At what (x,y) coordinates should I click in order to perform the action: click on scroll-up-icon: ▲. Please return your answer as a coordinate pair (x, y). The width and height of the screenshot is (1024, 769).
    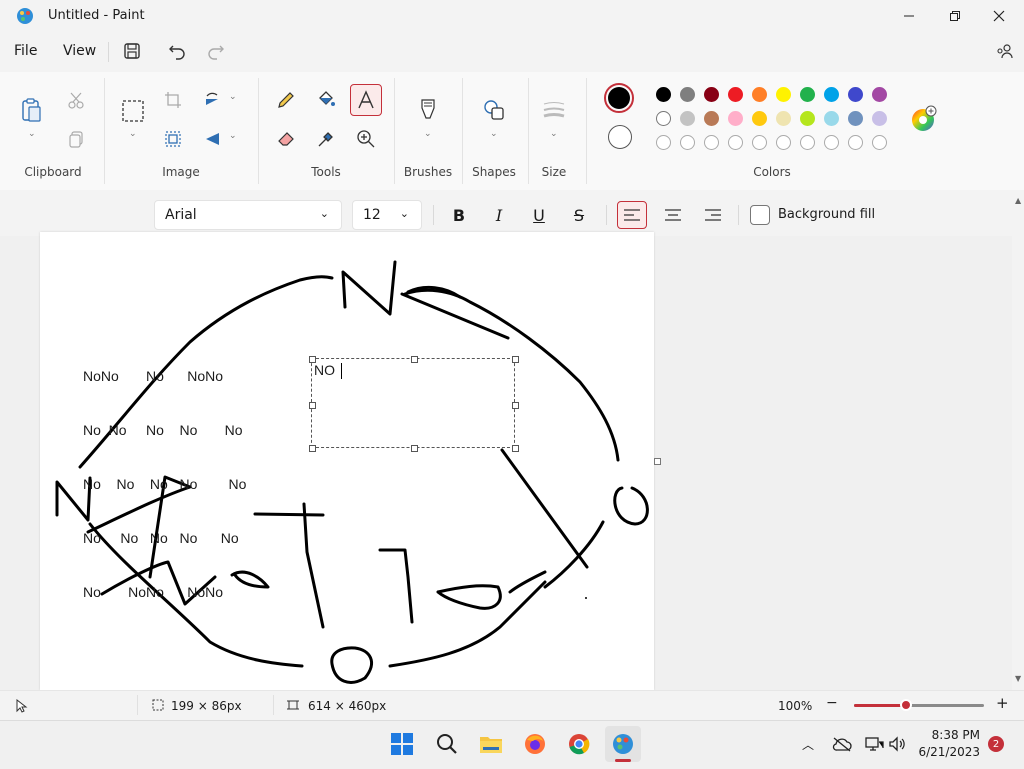
    Looking at the image, I should click on (1018, 200).